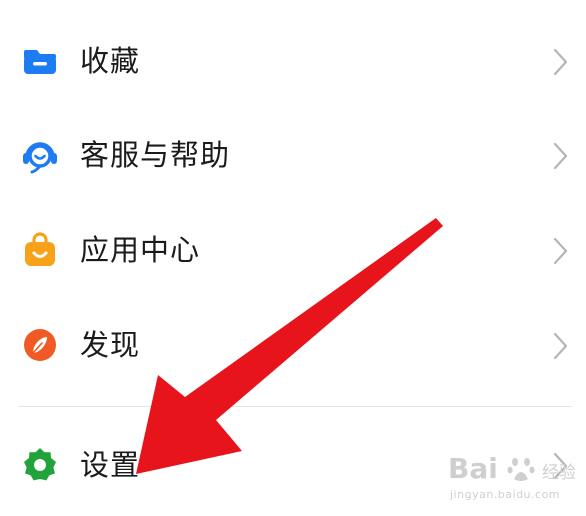  What do you see at coordinates (140, 250) in the screenshot?
I see `menu-item-label: 应用中心` at bounding box center [140, 250].